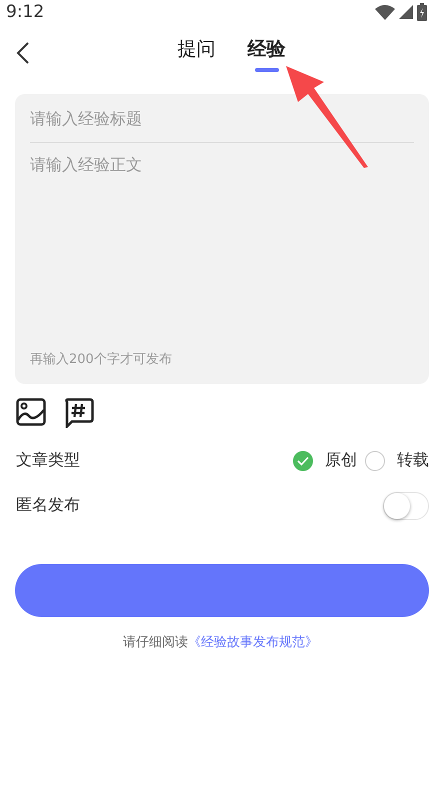 The image size is (441, 795). Describe the element at coordinates (197, 52) in the screenshot. I see `tab: 提问` at that location.